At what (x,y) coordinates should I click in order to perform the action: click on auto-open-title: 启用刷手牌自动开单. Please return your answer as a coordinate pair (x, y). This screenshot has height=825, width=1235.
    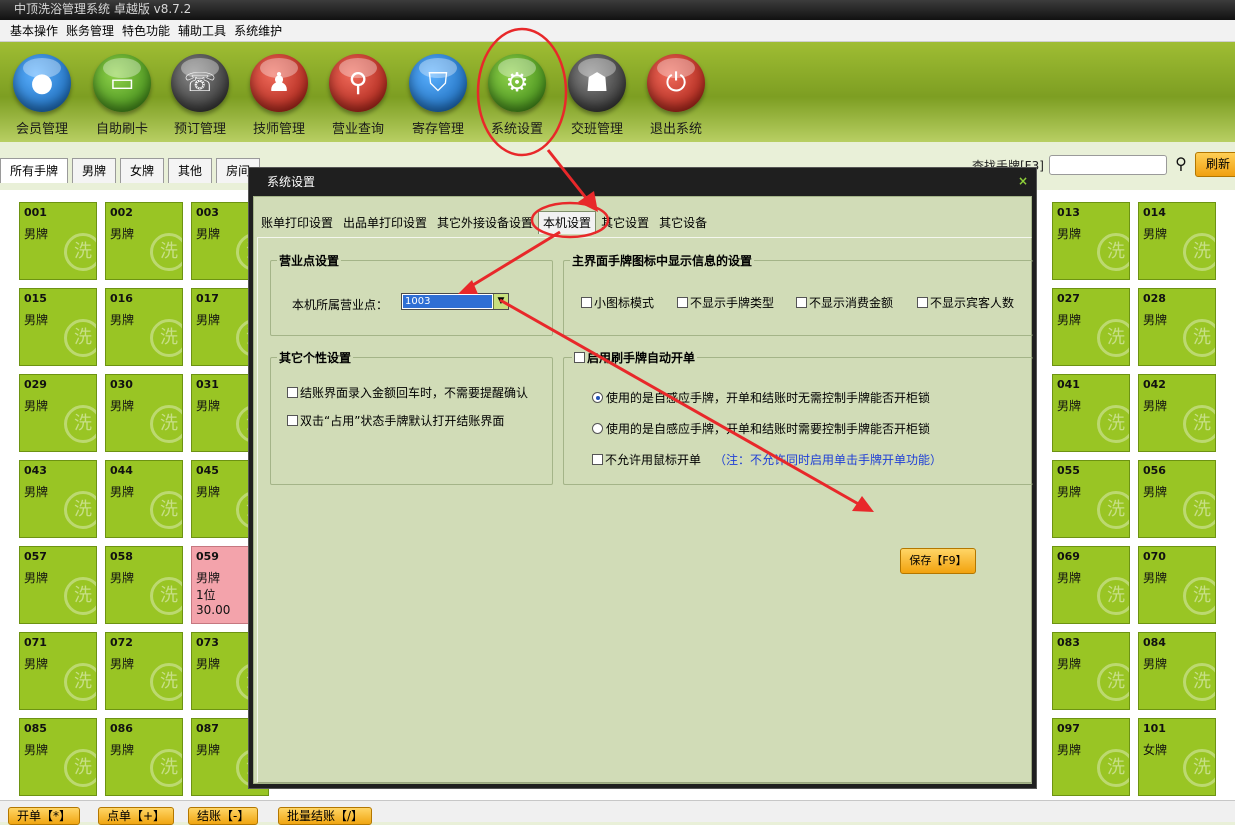
    Looking at the image, I should click on (635, 357).